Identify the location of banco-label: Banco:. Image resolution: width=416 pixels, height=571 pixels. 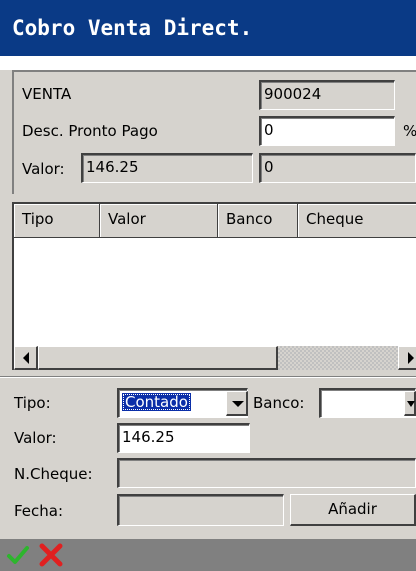
(279, 403).